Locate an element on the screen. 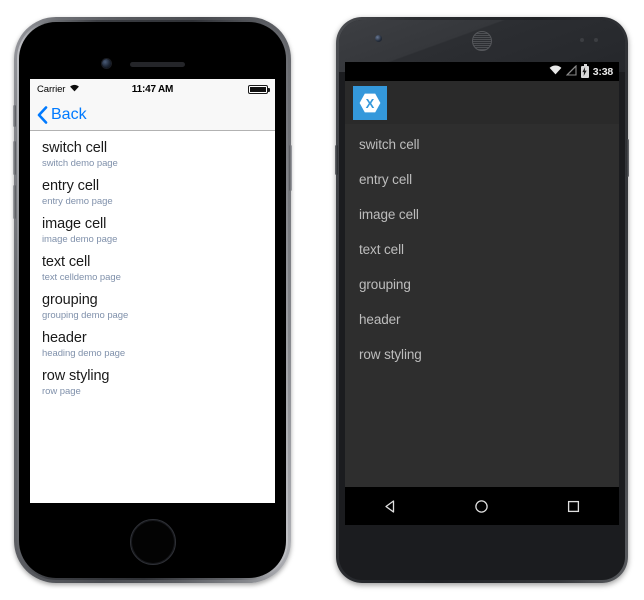 This screenshot has width=644, height=600. mute-switch is located at coordinates (14, 116).